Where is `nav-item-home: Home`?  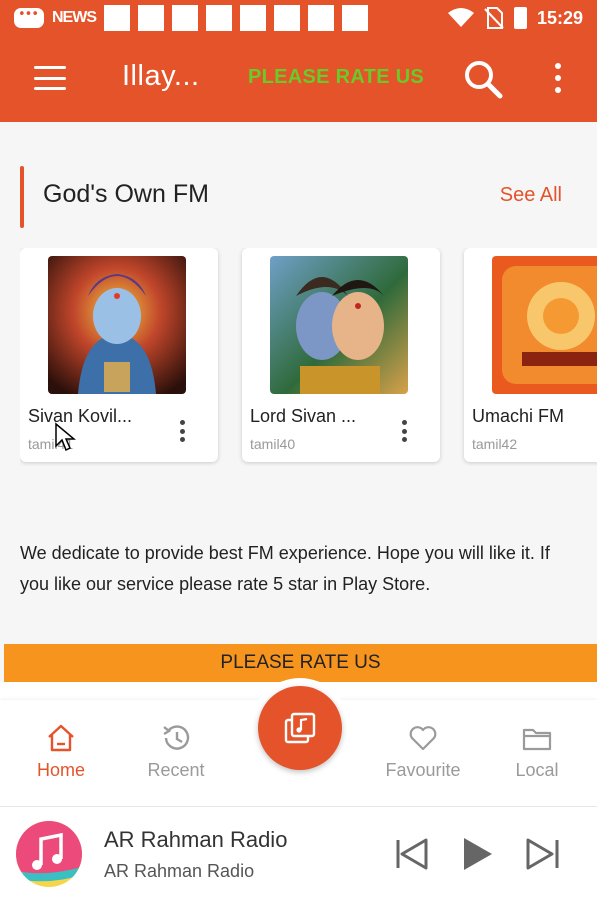
nav-item-home: Home is located at coordinates (61, 752).